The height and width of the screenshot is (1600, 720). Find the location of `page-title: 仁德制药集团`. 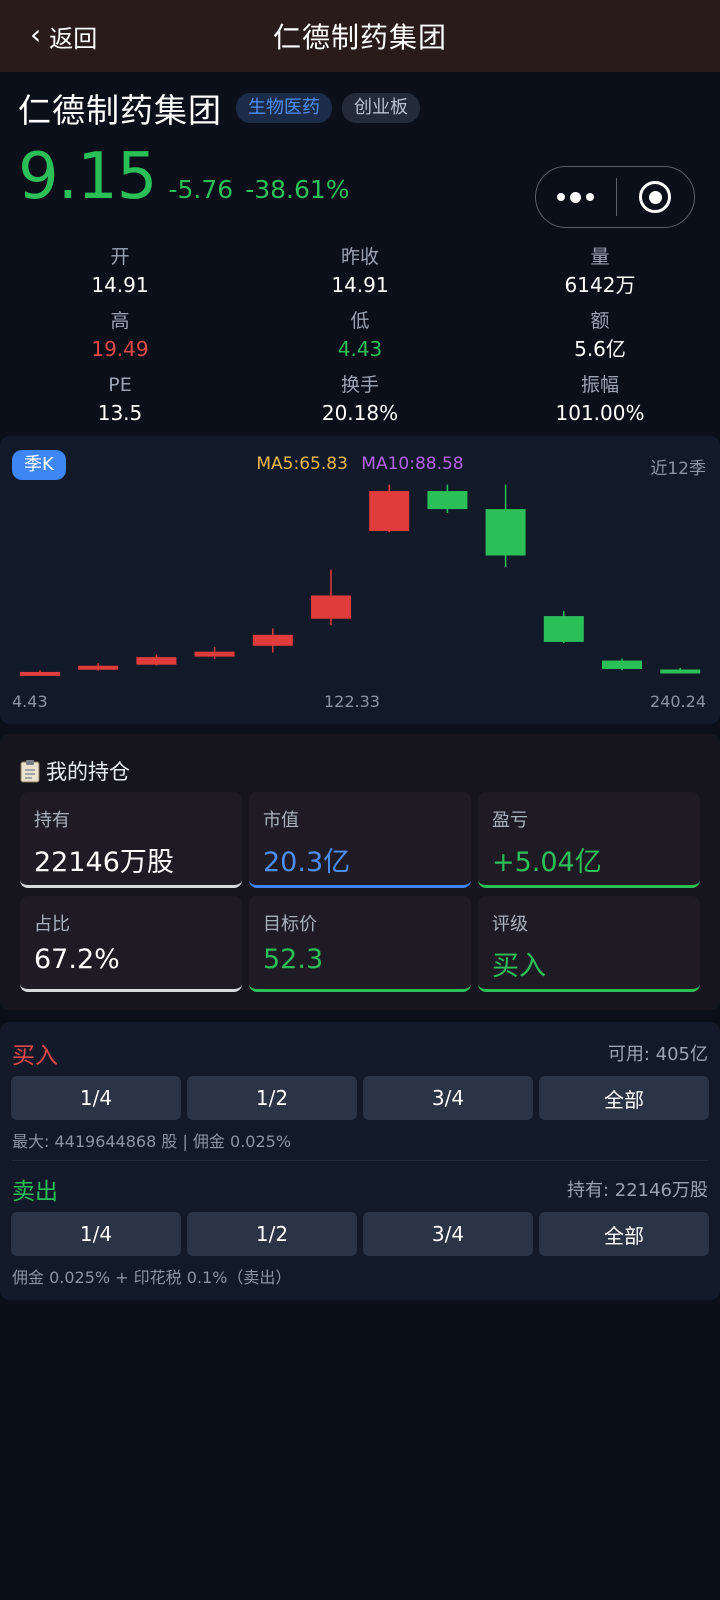

page-title: 仁德制药集团 is located at coordinates (359, 37).